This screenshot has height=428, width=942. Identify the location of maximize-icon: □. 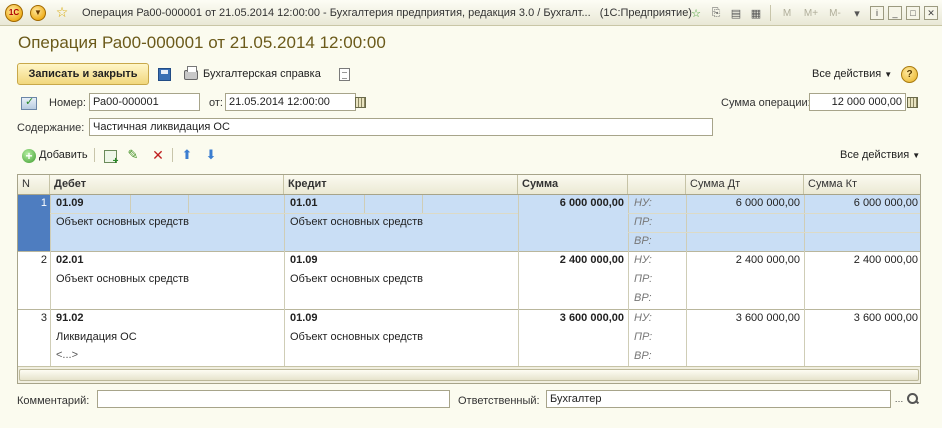
(913, 13).